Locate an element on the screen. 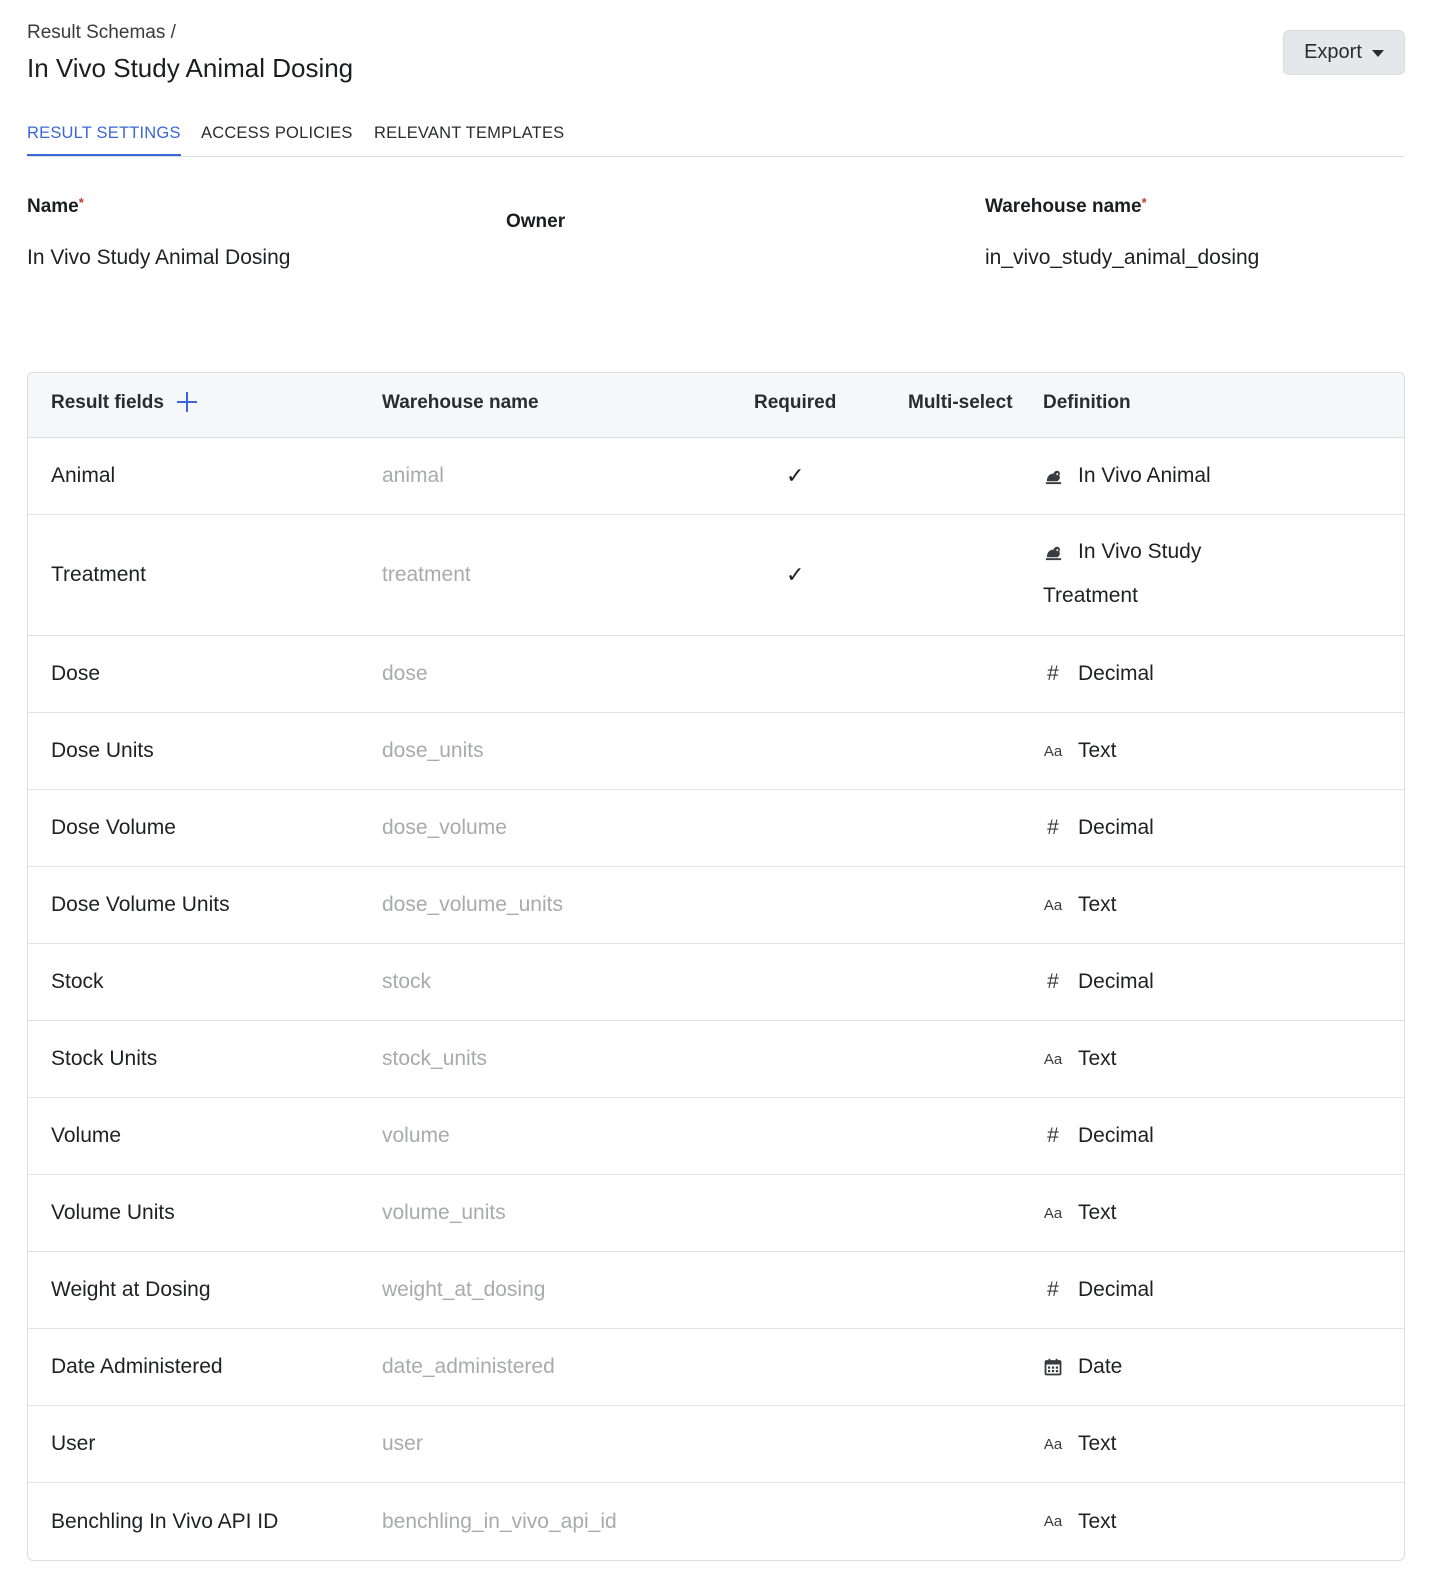 The image size is (1440, 1594). calendar-icon is located at coordinates (1053, 1367).